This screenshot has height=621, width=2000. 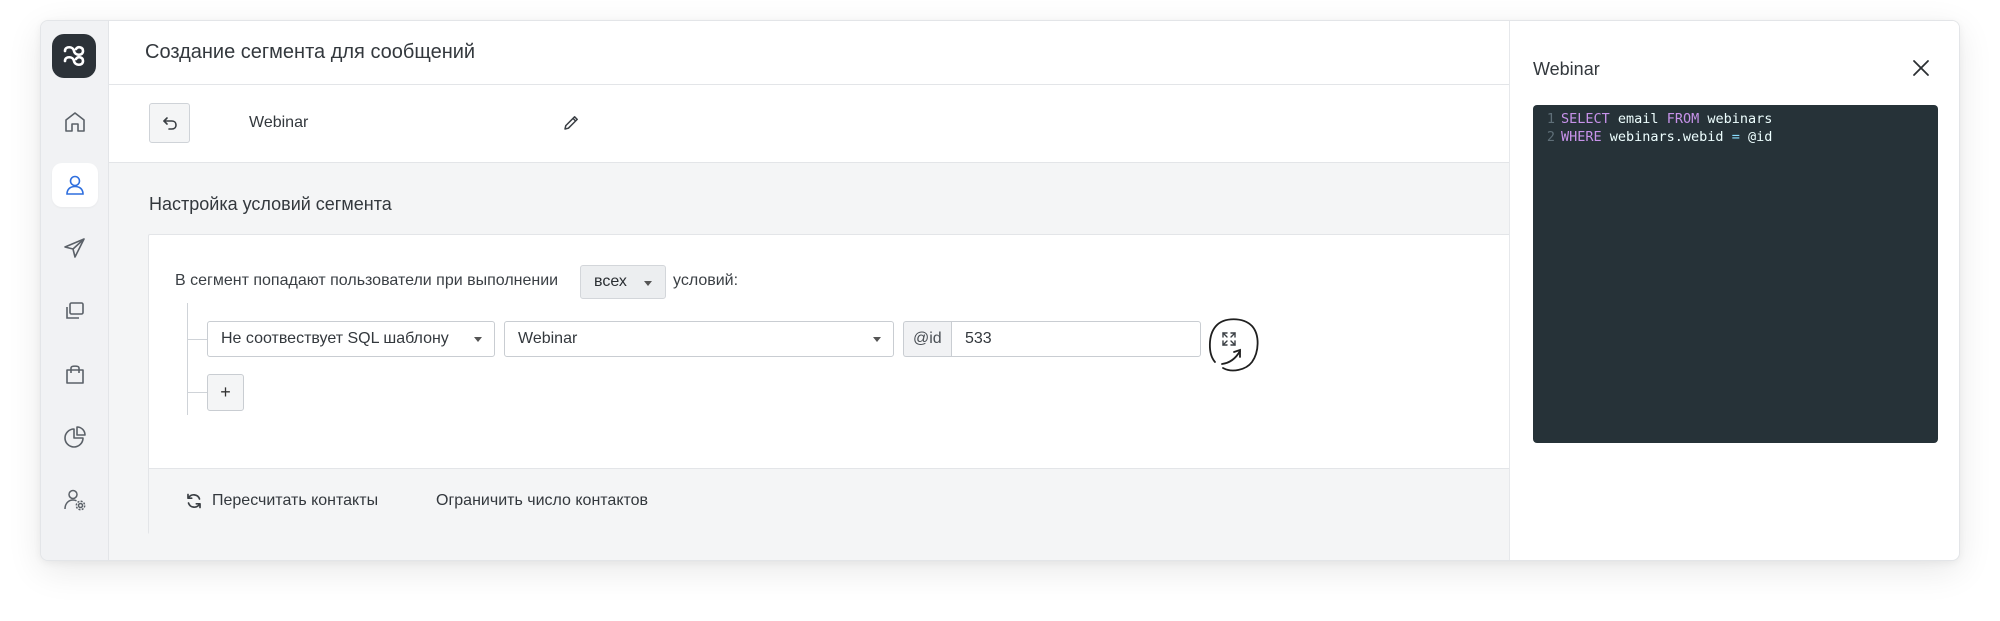 I want to click on sidebar-item-home, so click(x=75, y=122).